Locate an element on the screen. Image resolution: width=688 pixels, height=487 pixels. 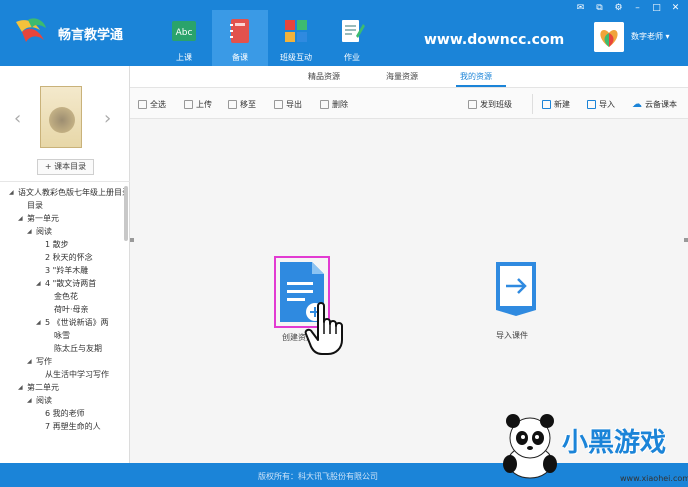
tree-node-label: 2 秋天的怀念 is located at coordinates (69, 257).